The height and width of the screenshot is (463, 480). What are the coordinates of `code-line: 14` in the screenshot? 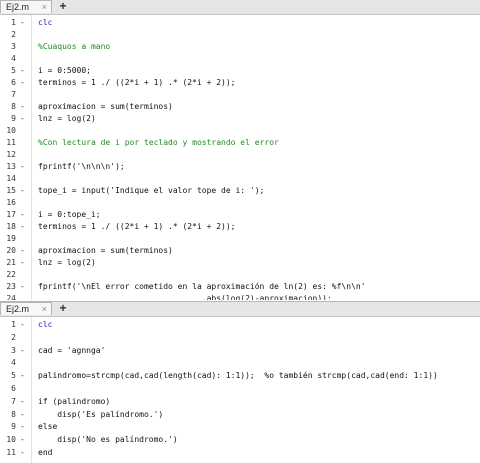 It's located at (240, 179).